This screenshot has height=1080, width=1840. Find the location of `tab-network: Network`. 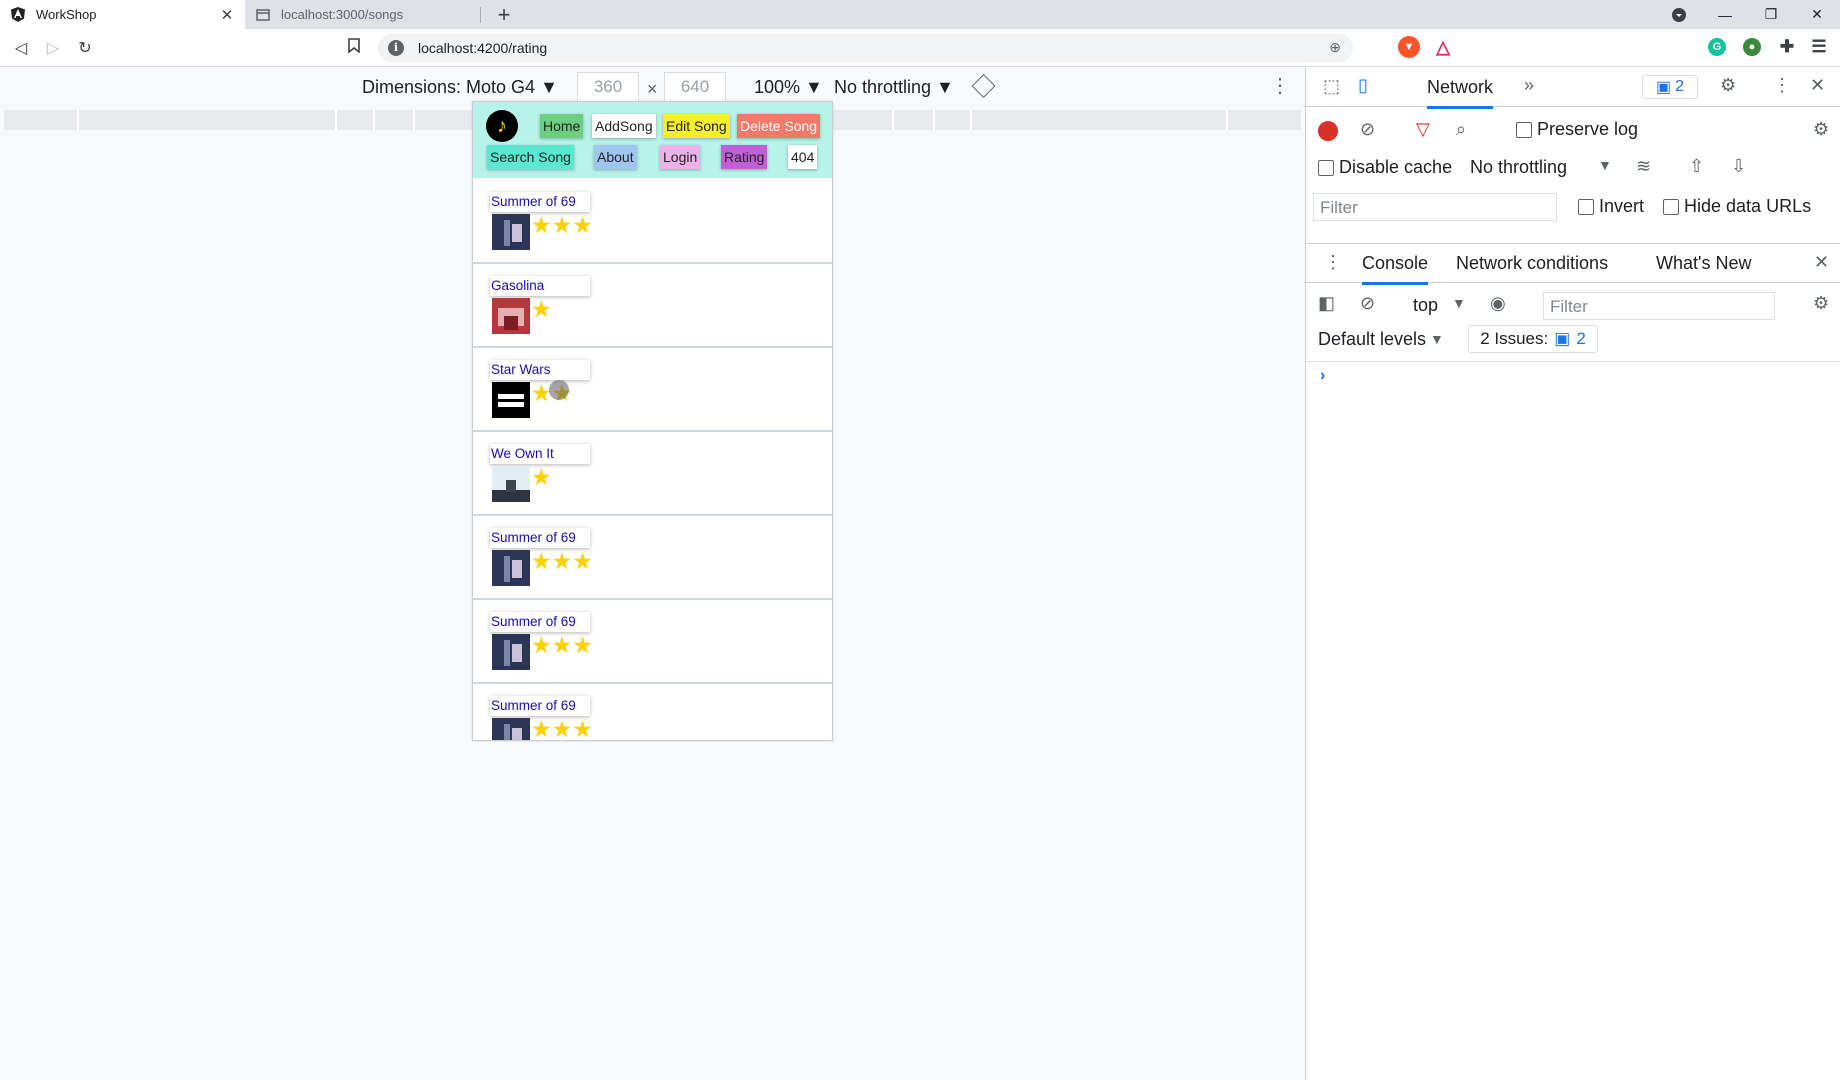

tab-network: Network is located at coordinates (1460, 93).